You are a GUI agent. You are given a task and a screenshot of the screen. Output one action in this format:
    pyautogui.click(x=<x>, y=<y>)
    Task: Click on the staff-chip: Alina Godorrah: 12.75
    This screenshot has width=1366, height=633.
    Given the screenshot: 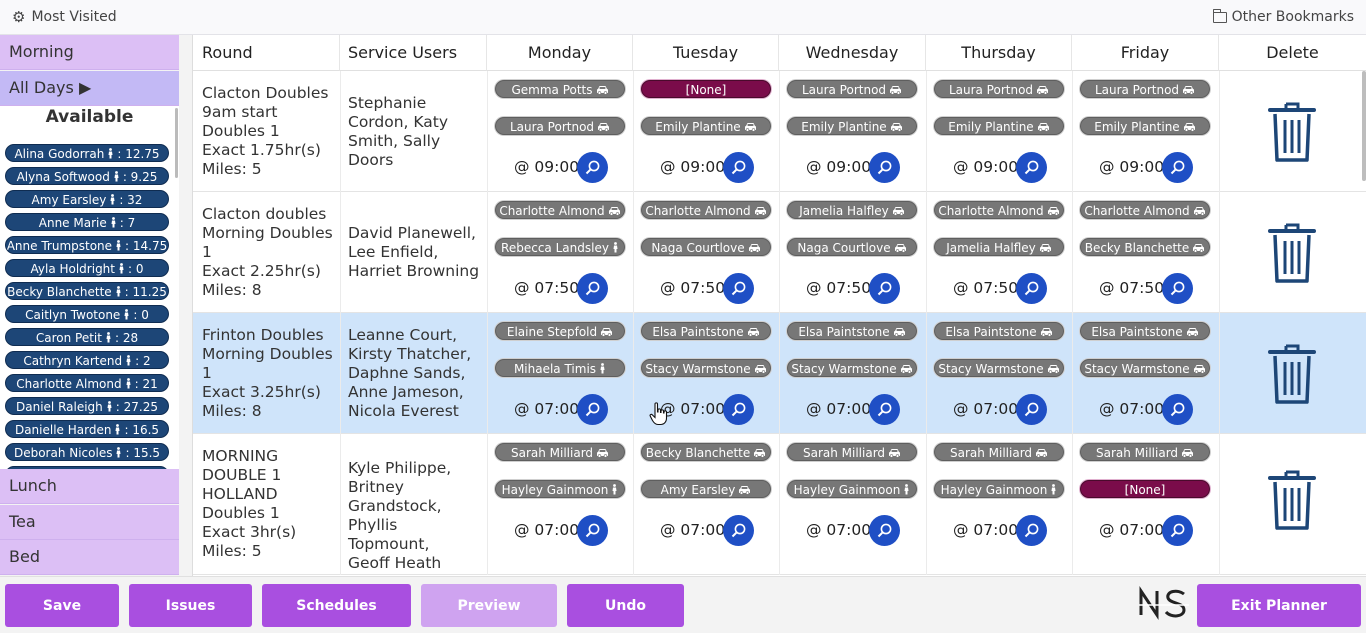 What is the action you would take?
    pyautogui.click(x=87, y=153)
    